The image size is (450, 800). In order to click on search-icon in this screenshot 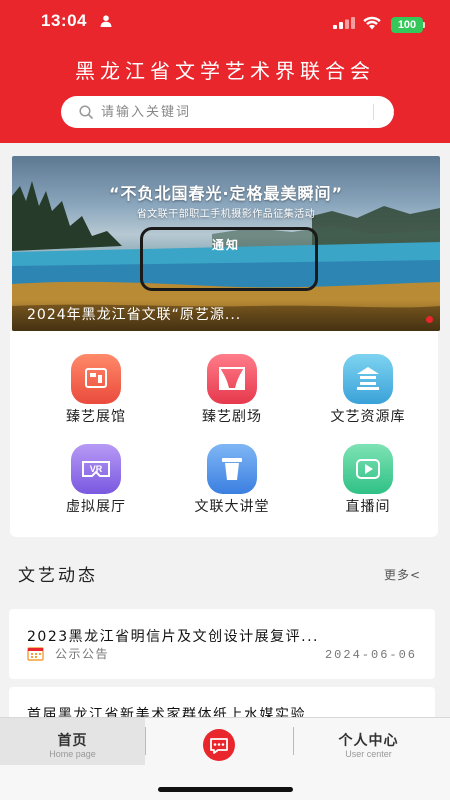, I will do `click(86, 112)`.